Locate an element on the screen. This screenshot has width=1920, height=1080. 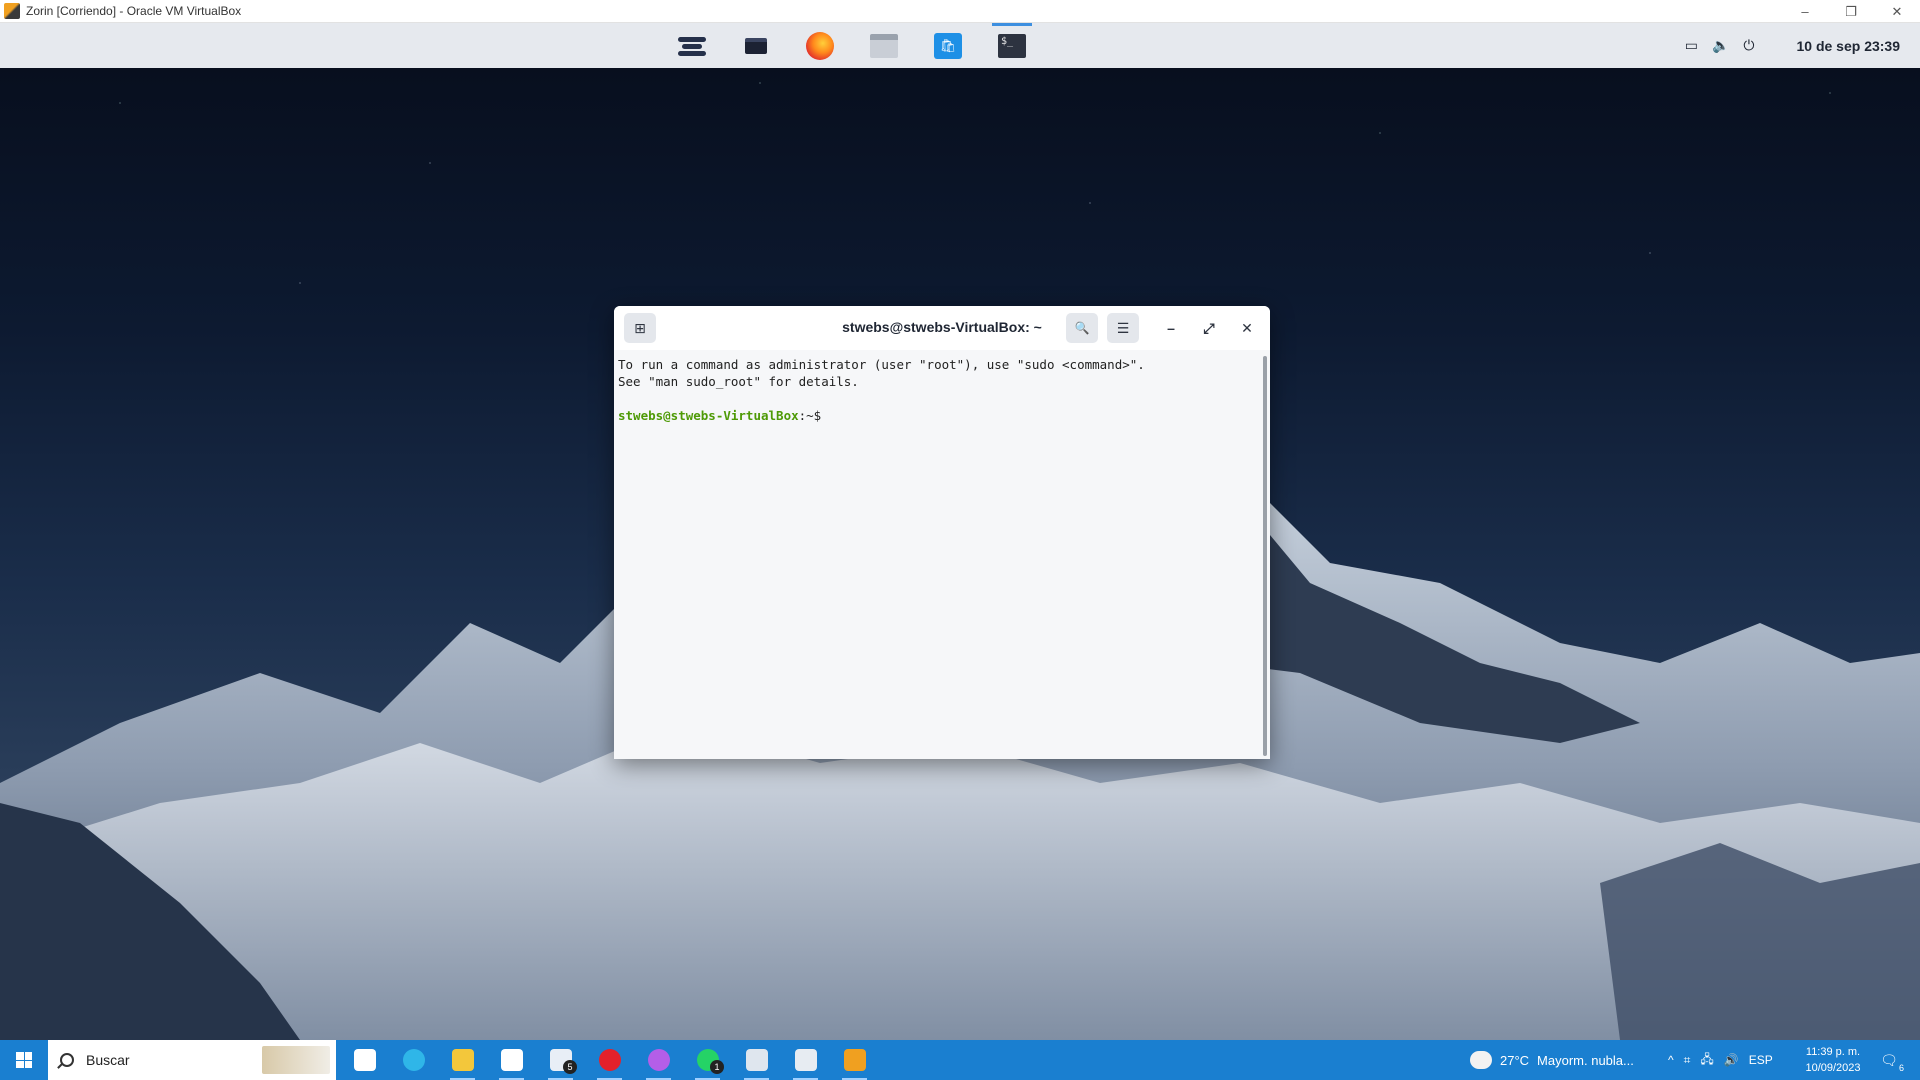
terminal-scrollbar is located at coordinates (1265, 556).